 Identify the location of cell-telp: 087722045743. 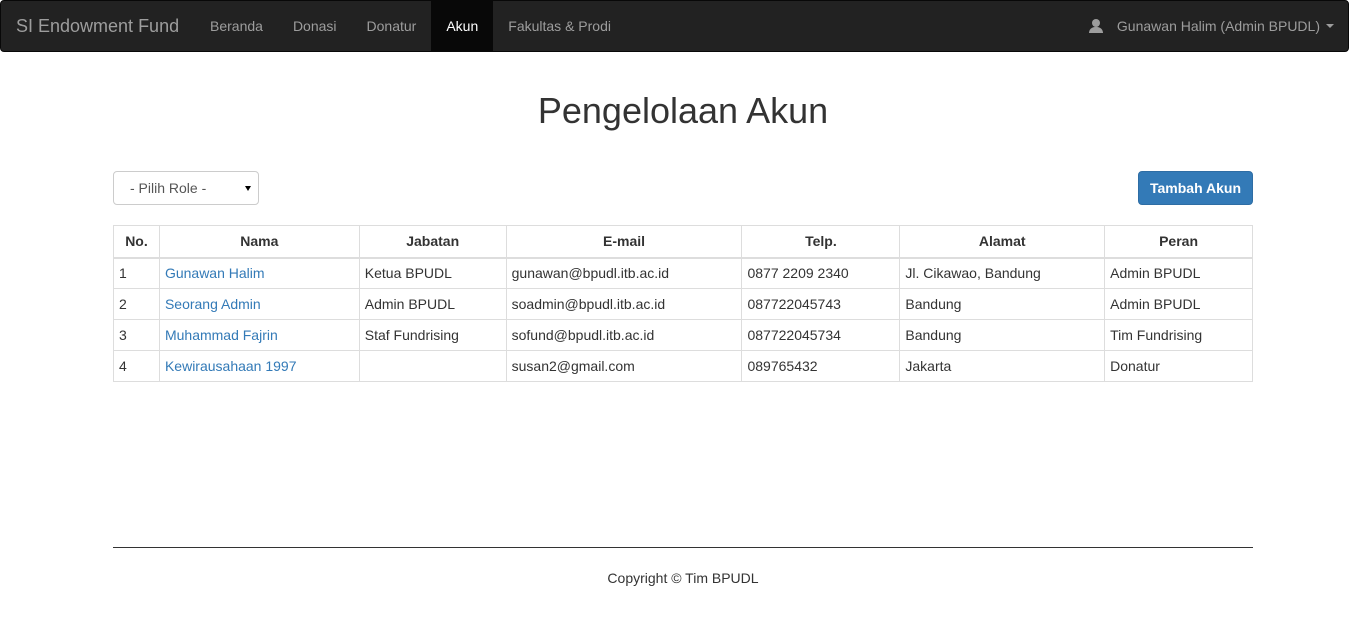
(821, 304).